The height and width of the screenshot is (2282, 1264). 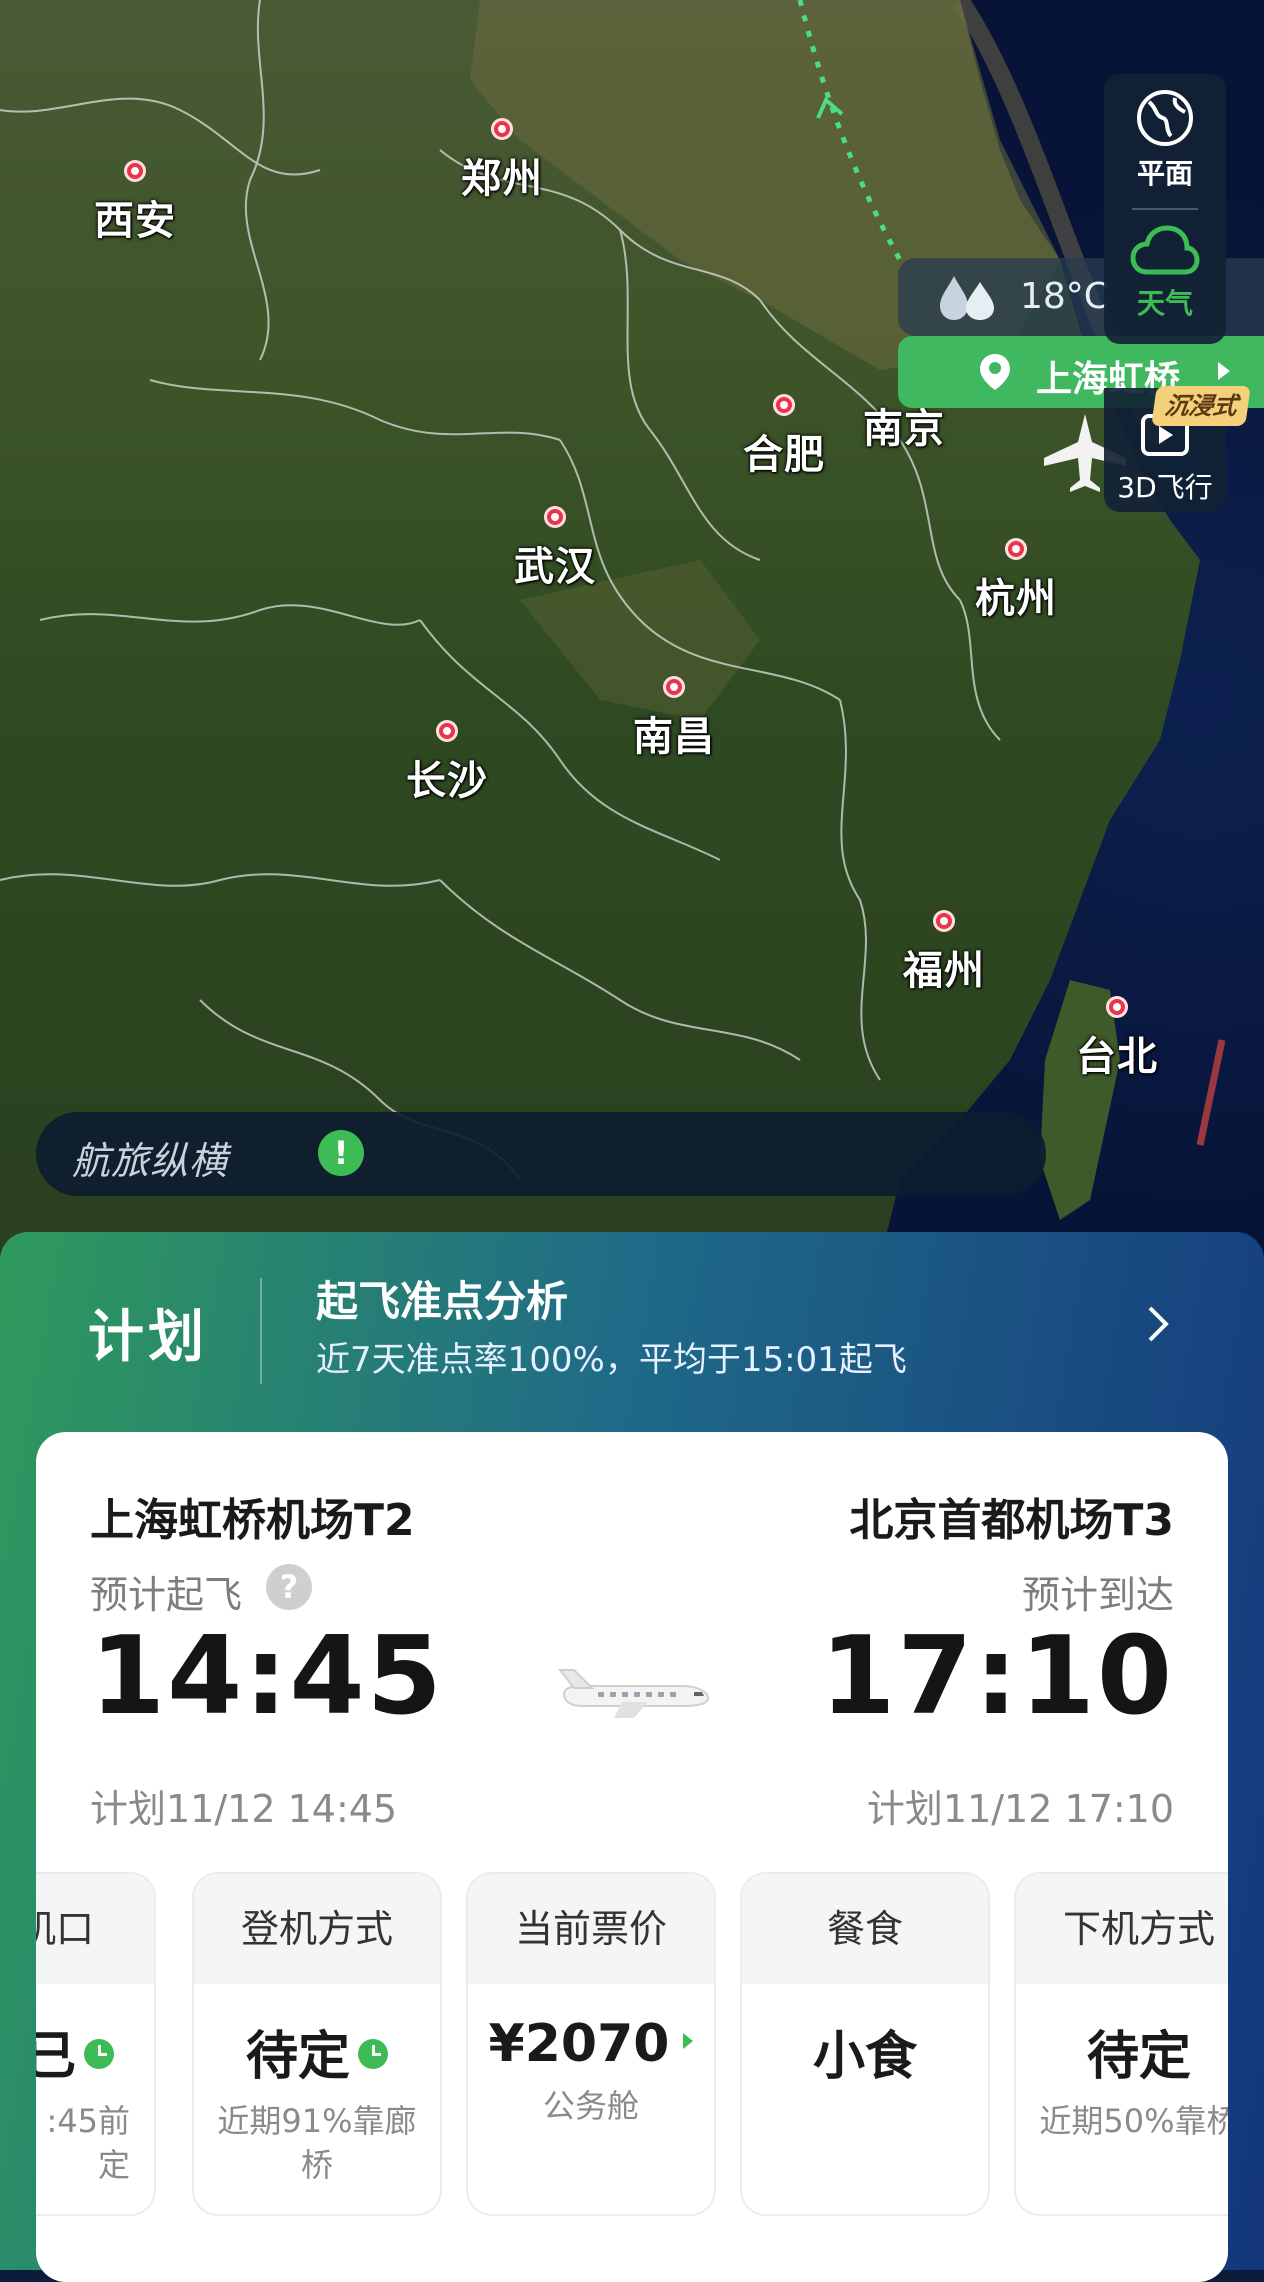 I want to click on city-label: 台北, so click(x=1117, y=1057).